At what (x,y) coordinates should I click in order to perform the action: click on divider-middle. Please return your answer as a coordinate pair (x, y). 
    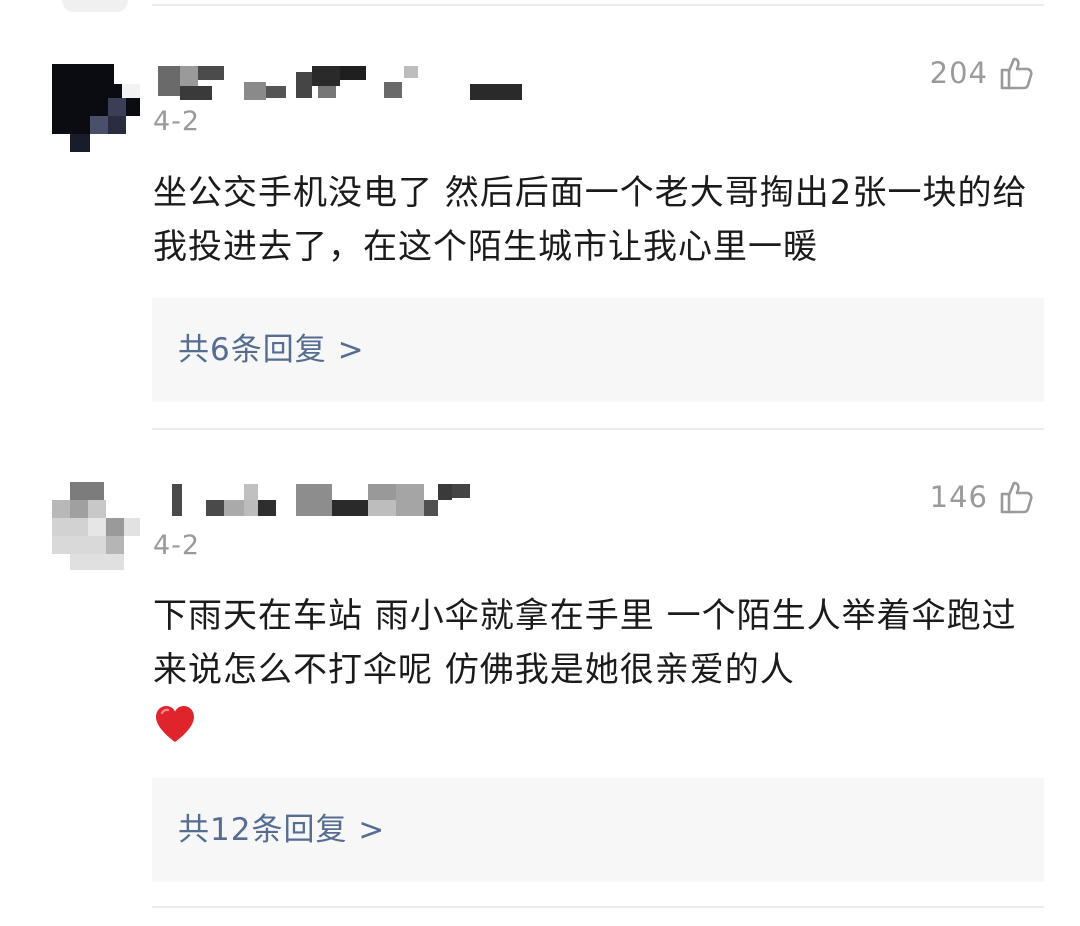
    Looking at the image, I should click on (598, 429).